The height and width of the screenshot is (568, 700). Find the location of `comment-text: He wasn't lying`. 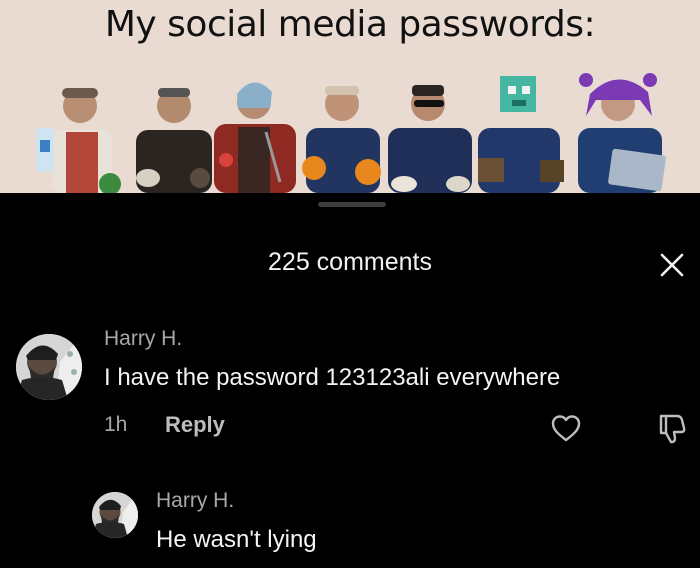

comment-text: He wasn't lying is located at coordinates (236, 539).